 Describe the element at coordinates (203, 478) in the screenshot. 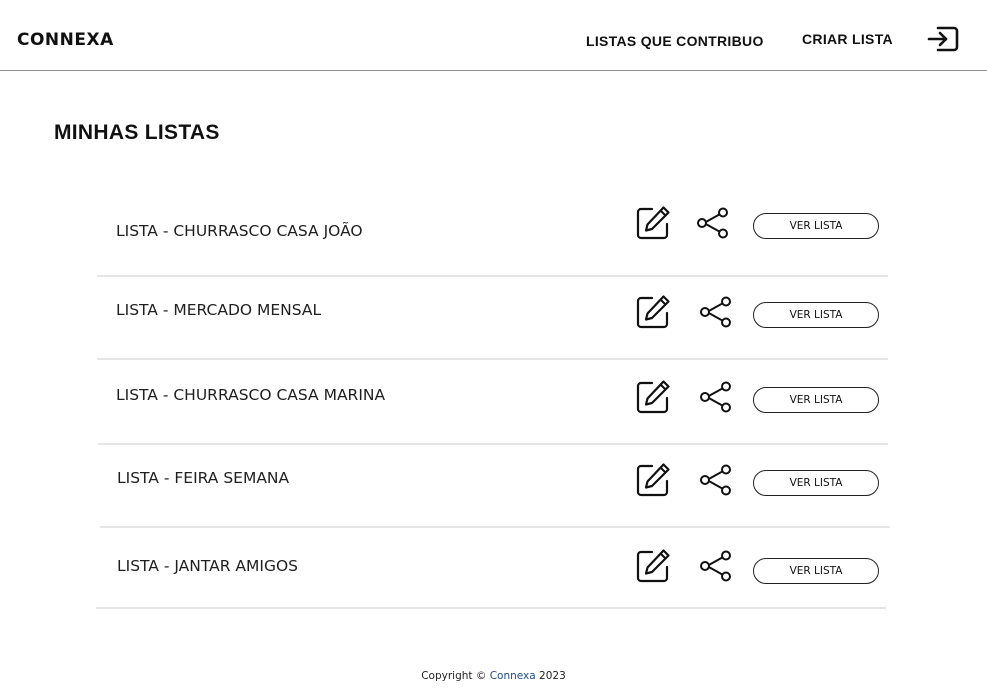

I see `list-name: LISTA - FEIRA SEMANA` at that location.